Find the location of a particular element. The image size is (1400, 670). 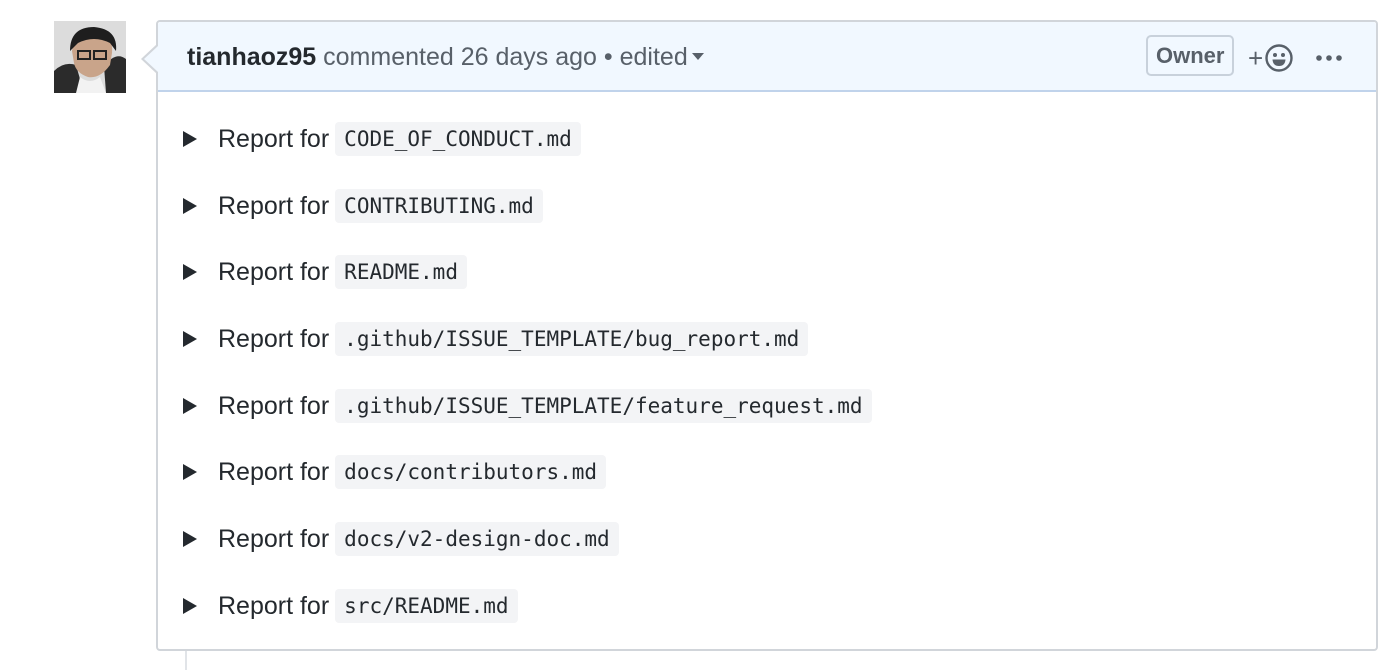

report-file: CONTRIBUTING.md is located at coordinates (439, 206).